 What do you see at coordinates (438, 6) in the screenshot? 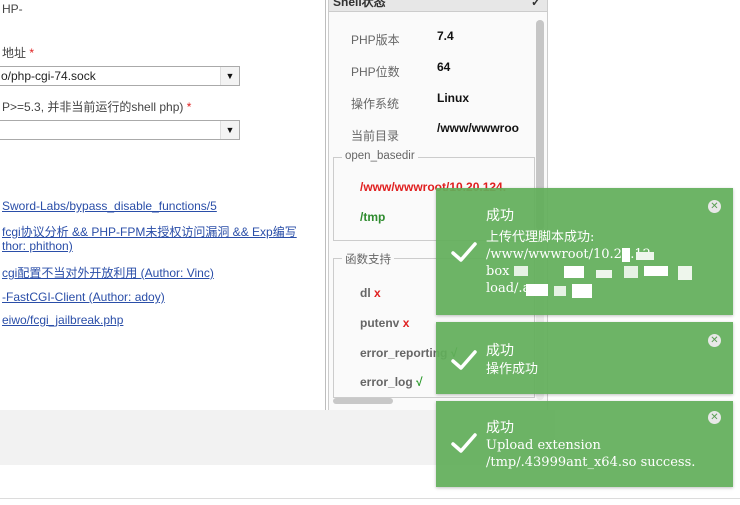
I see `shell-status-header: Shell状态 ✓` at bounding box center [438, 6].